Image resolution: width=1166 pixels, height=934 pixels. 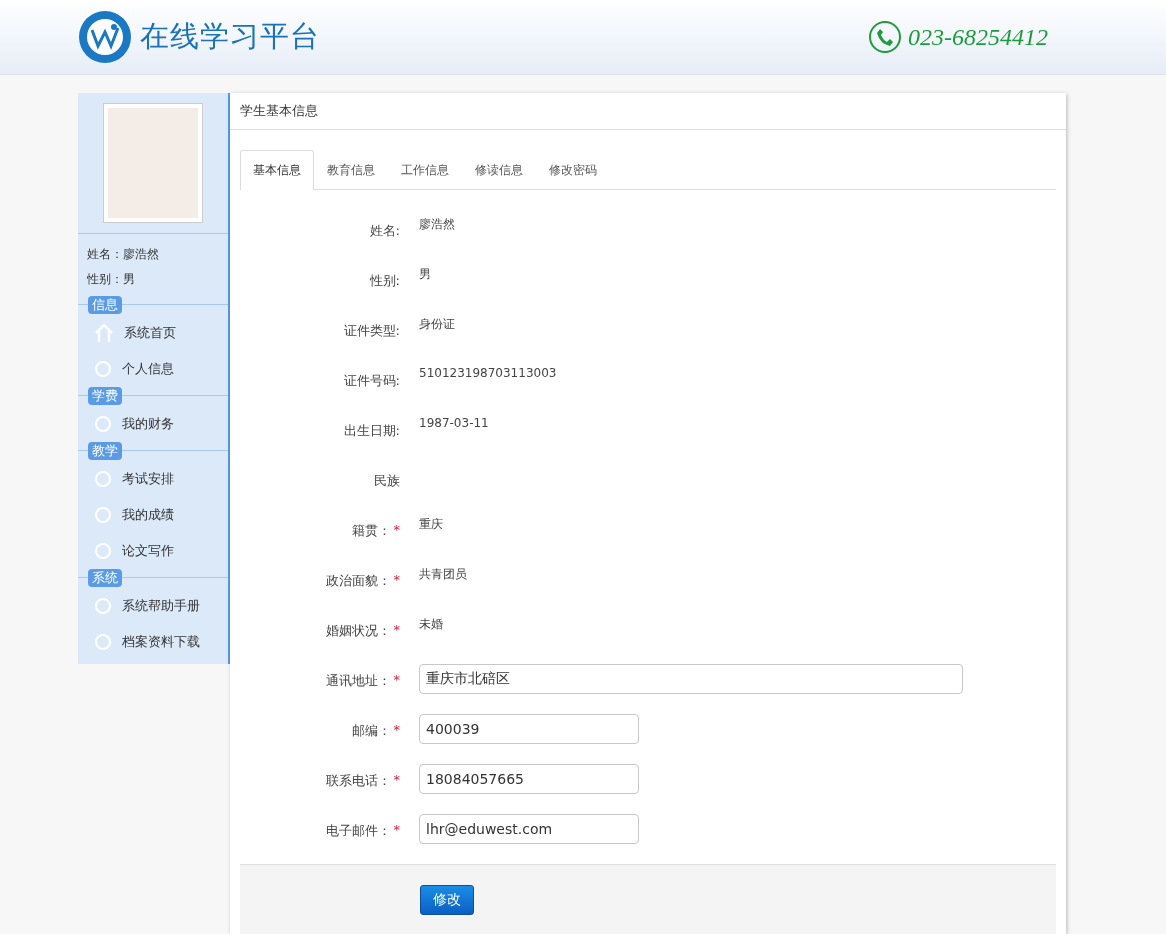 What do you see at coordinates (123, 254) in the screenshot?
I see `profile-info: 姓名：廖浩然` at bounding box center [123, 254].